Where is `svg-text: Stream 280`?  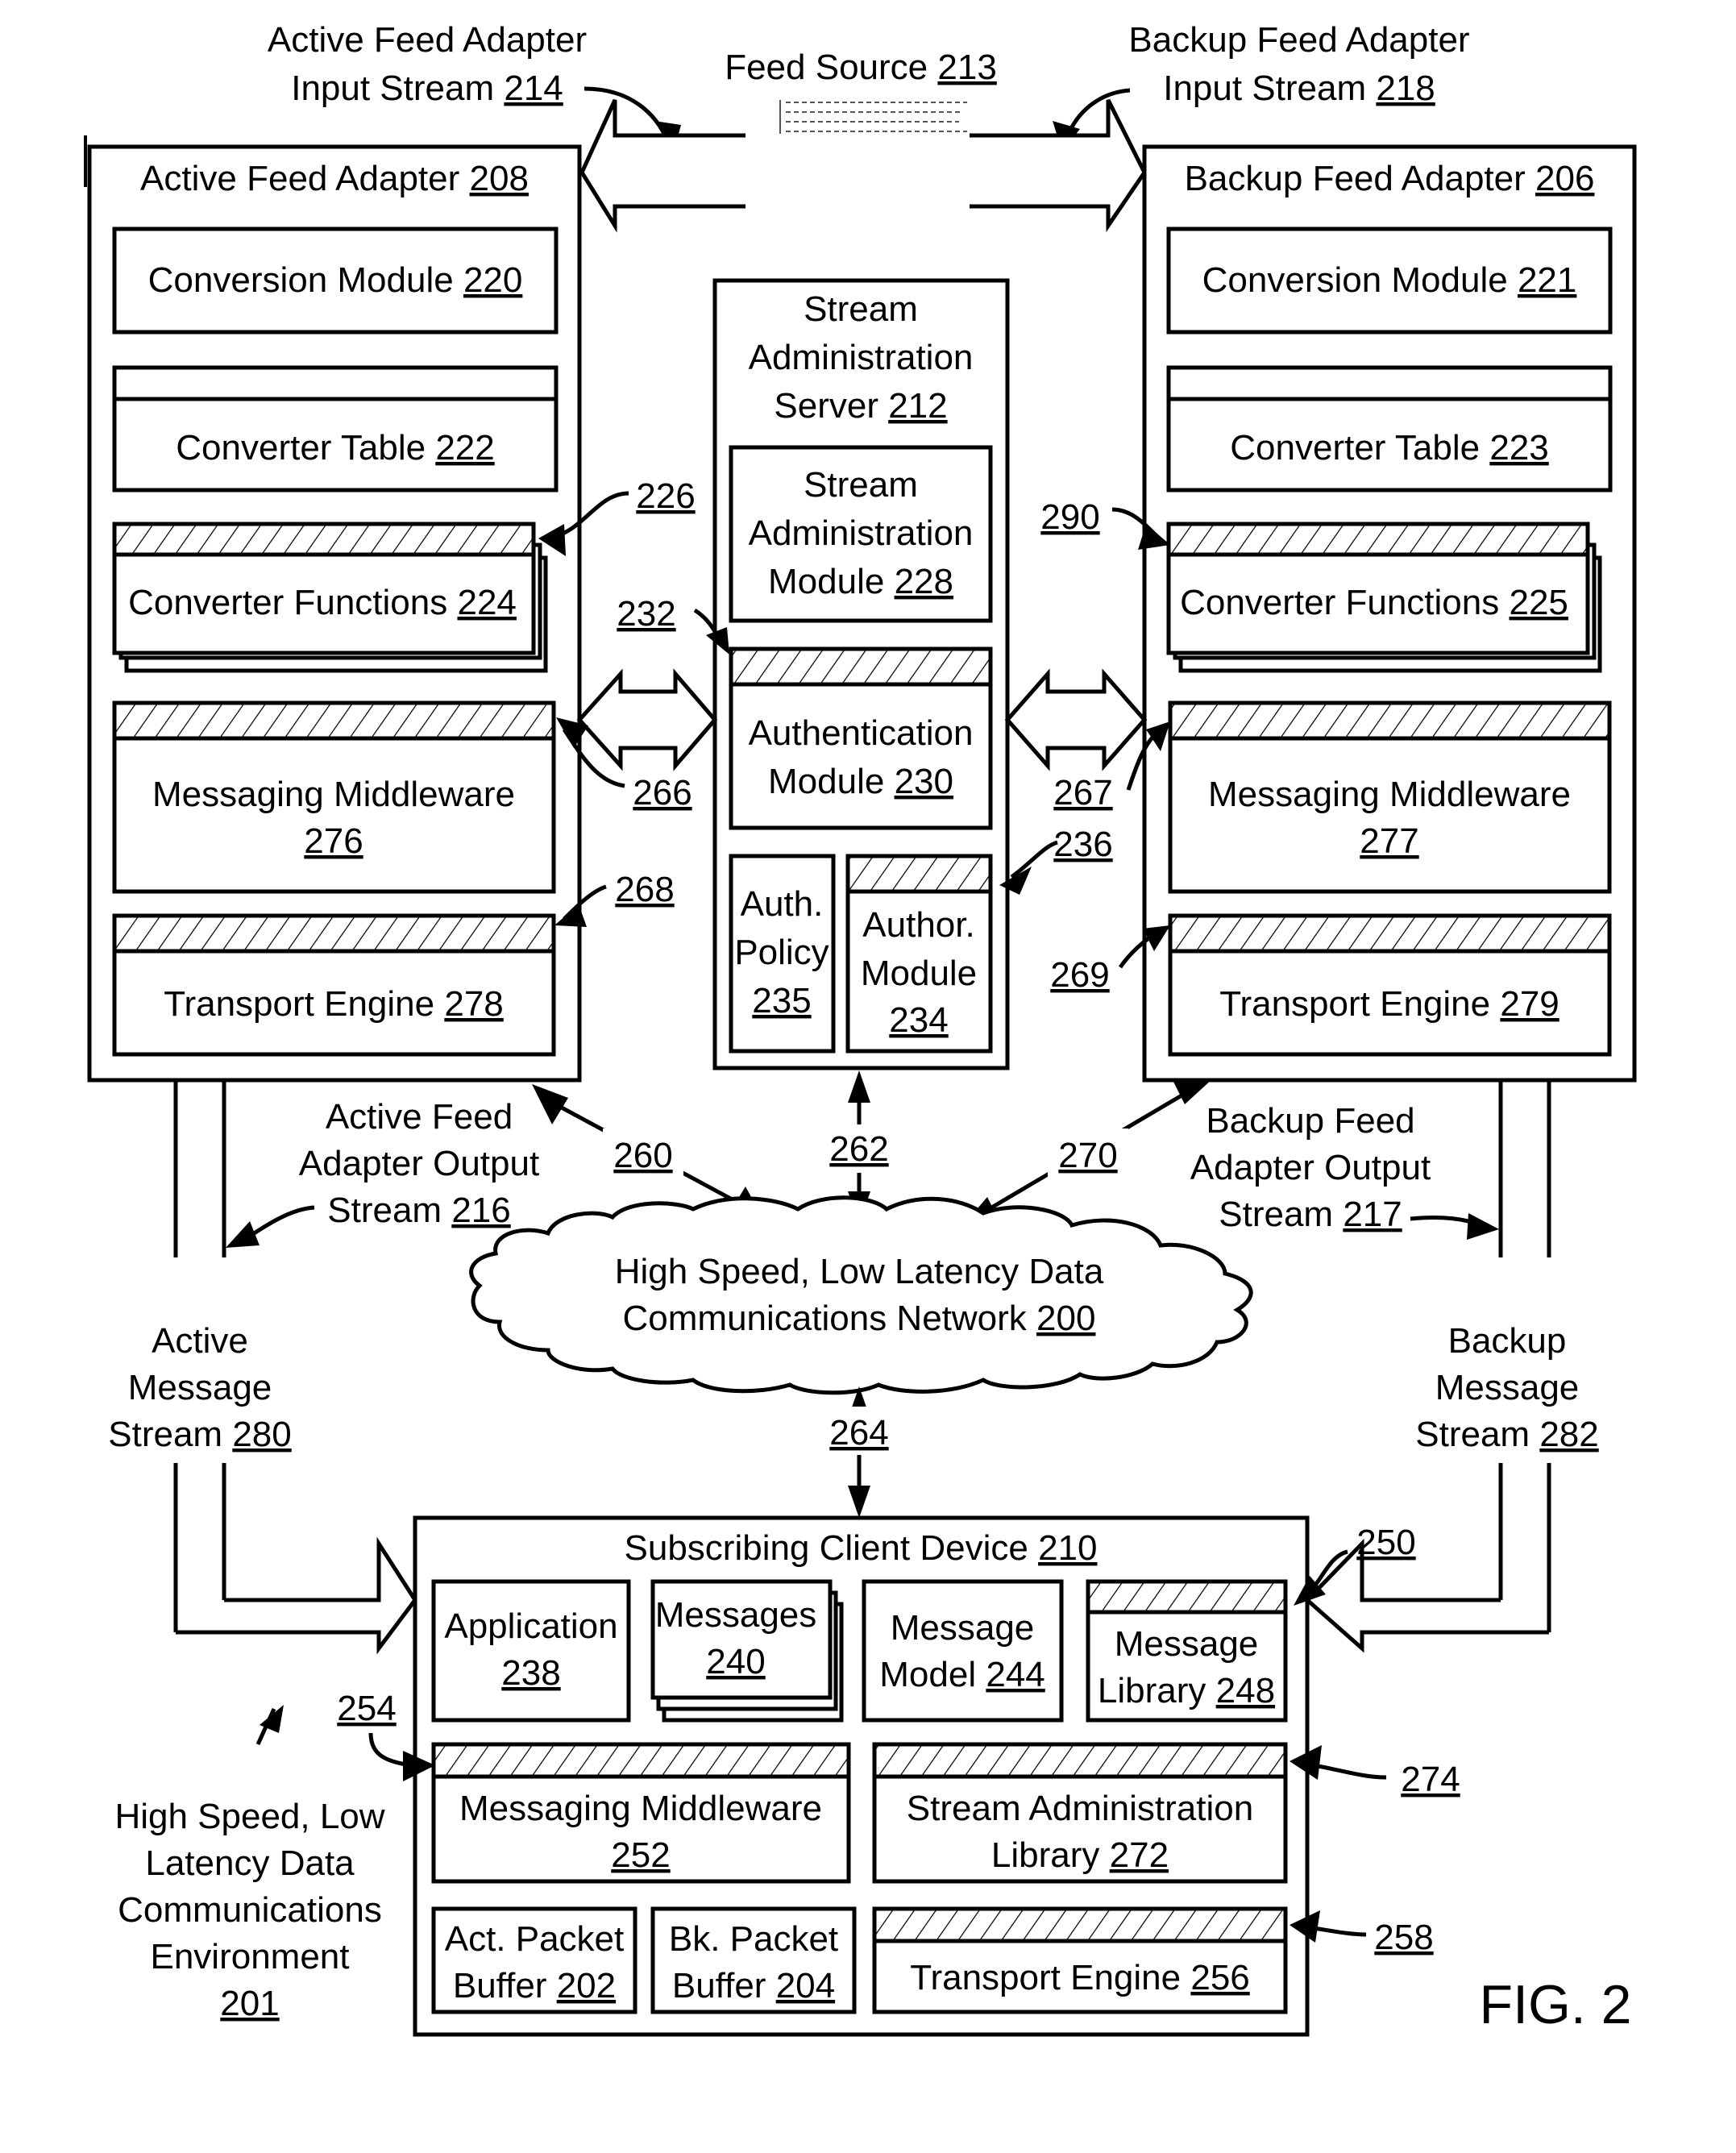 svg-text: Stream 280 is located at coordinates (199, 1435).